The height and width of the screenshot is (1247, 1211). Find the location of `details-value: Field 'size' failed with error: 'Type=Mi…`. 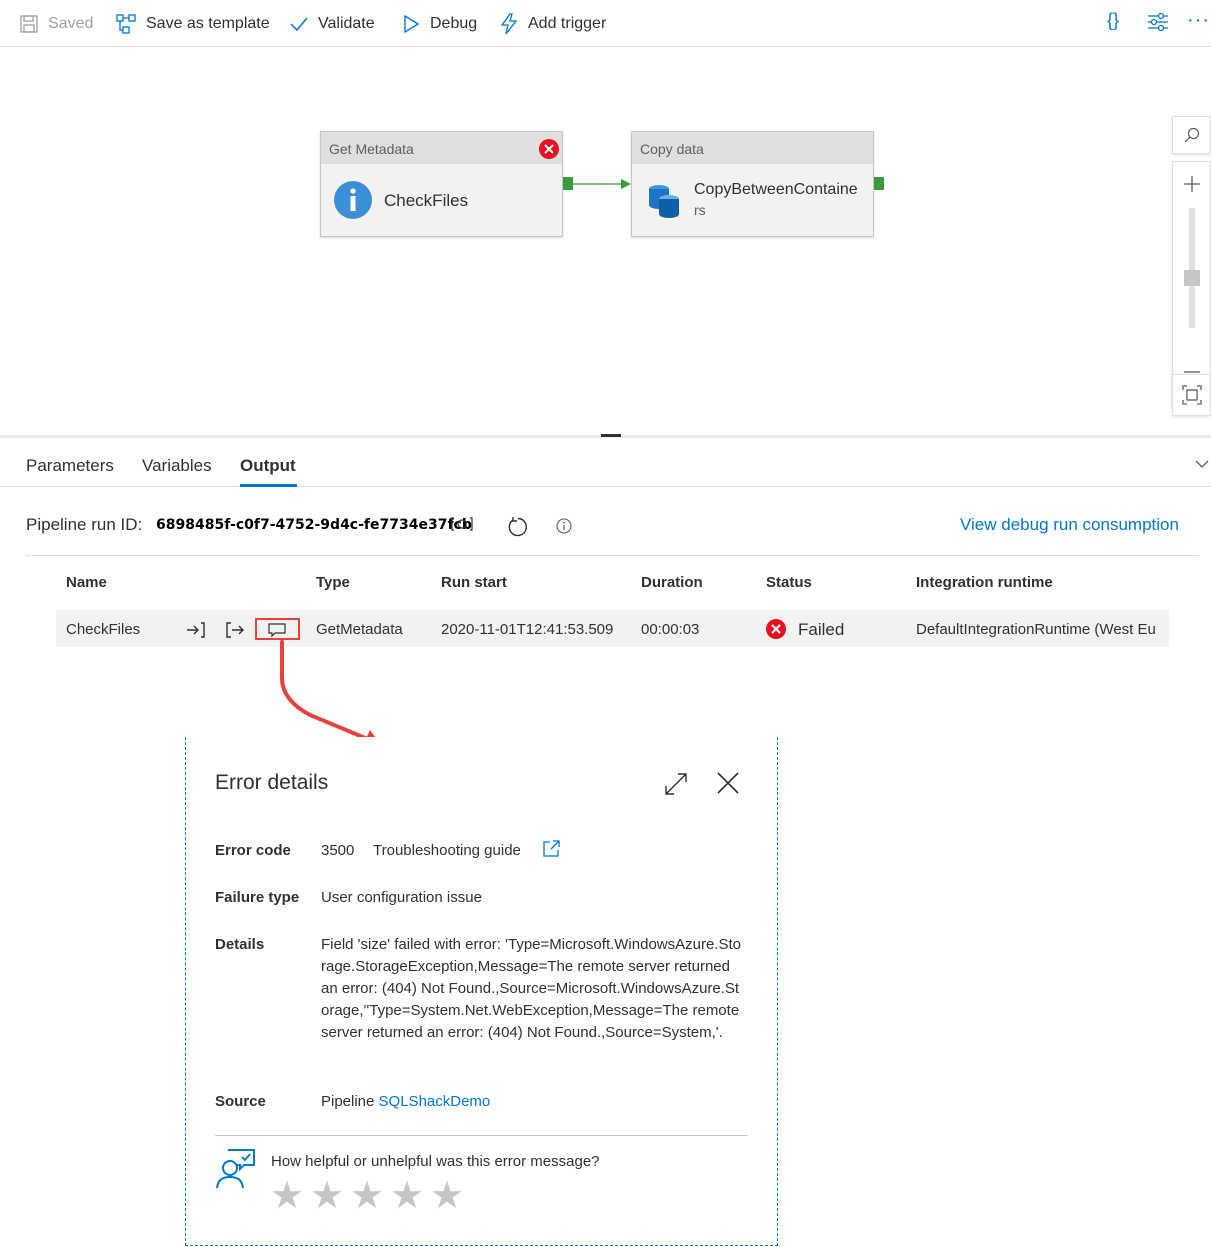

details-value: Field 'size' failed with error: 'Type=Mi… is located at coordinates (531, 988).